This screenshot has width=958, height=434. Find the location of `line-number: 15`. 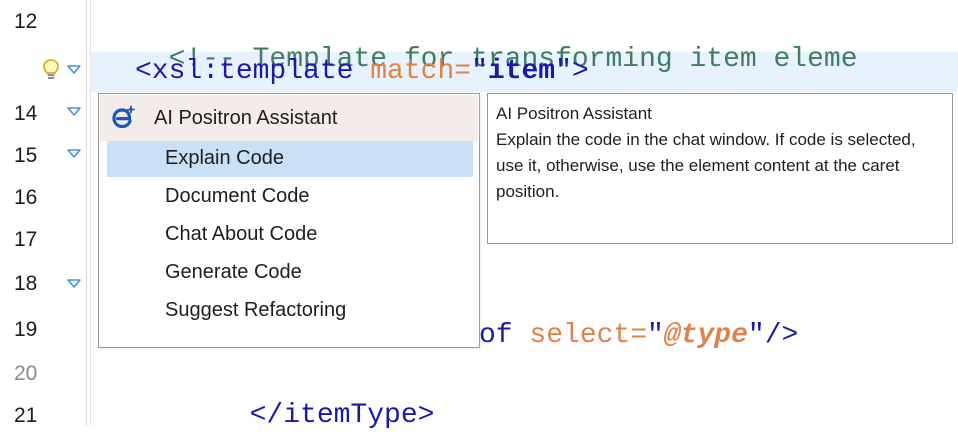

line-number: 15 is located at coordinates (26, 155).